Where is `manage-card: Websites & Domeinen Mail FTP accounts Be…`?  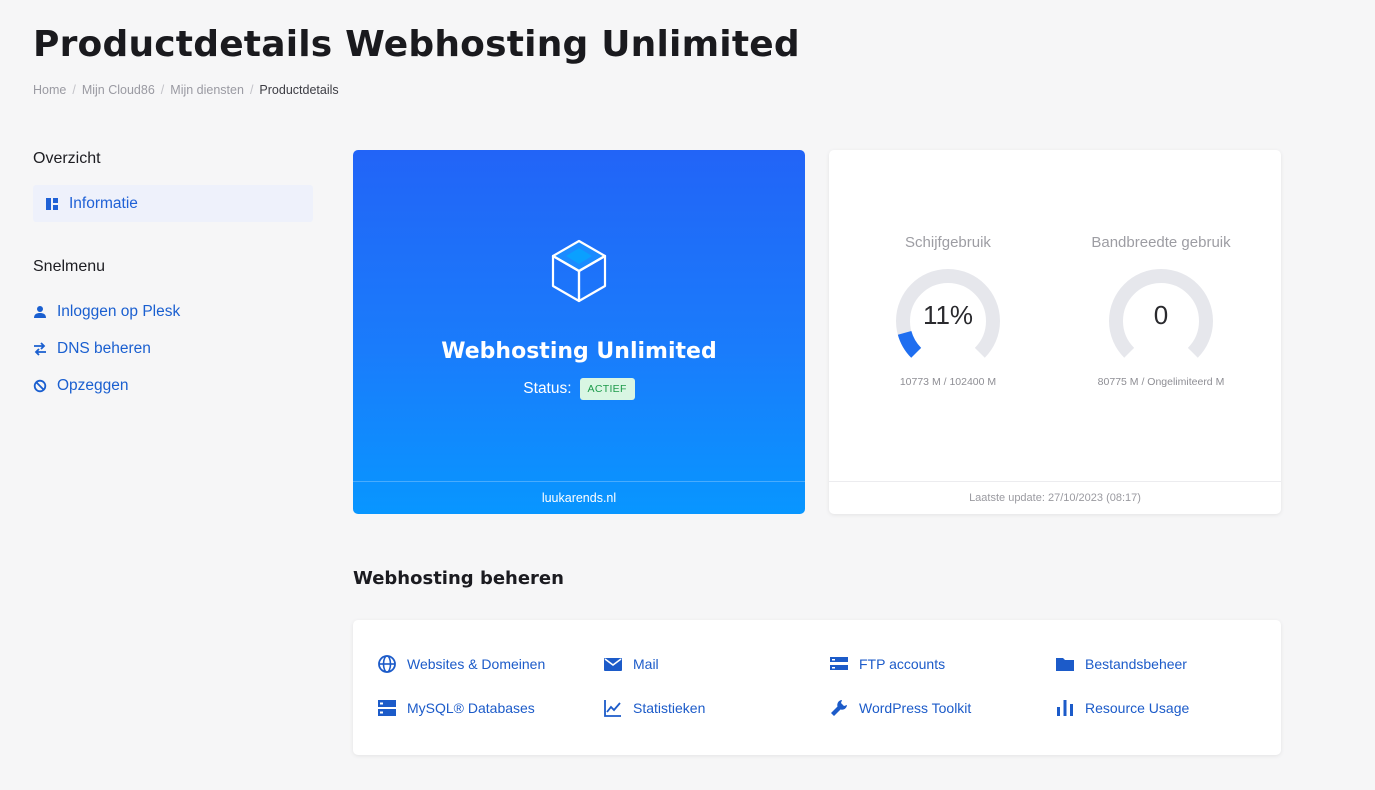 manage-card: Websites & Domeinen Mail FTP accounts Be… is located at coordinates (817, 687).